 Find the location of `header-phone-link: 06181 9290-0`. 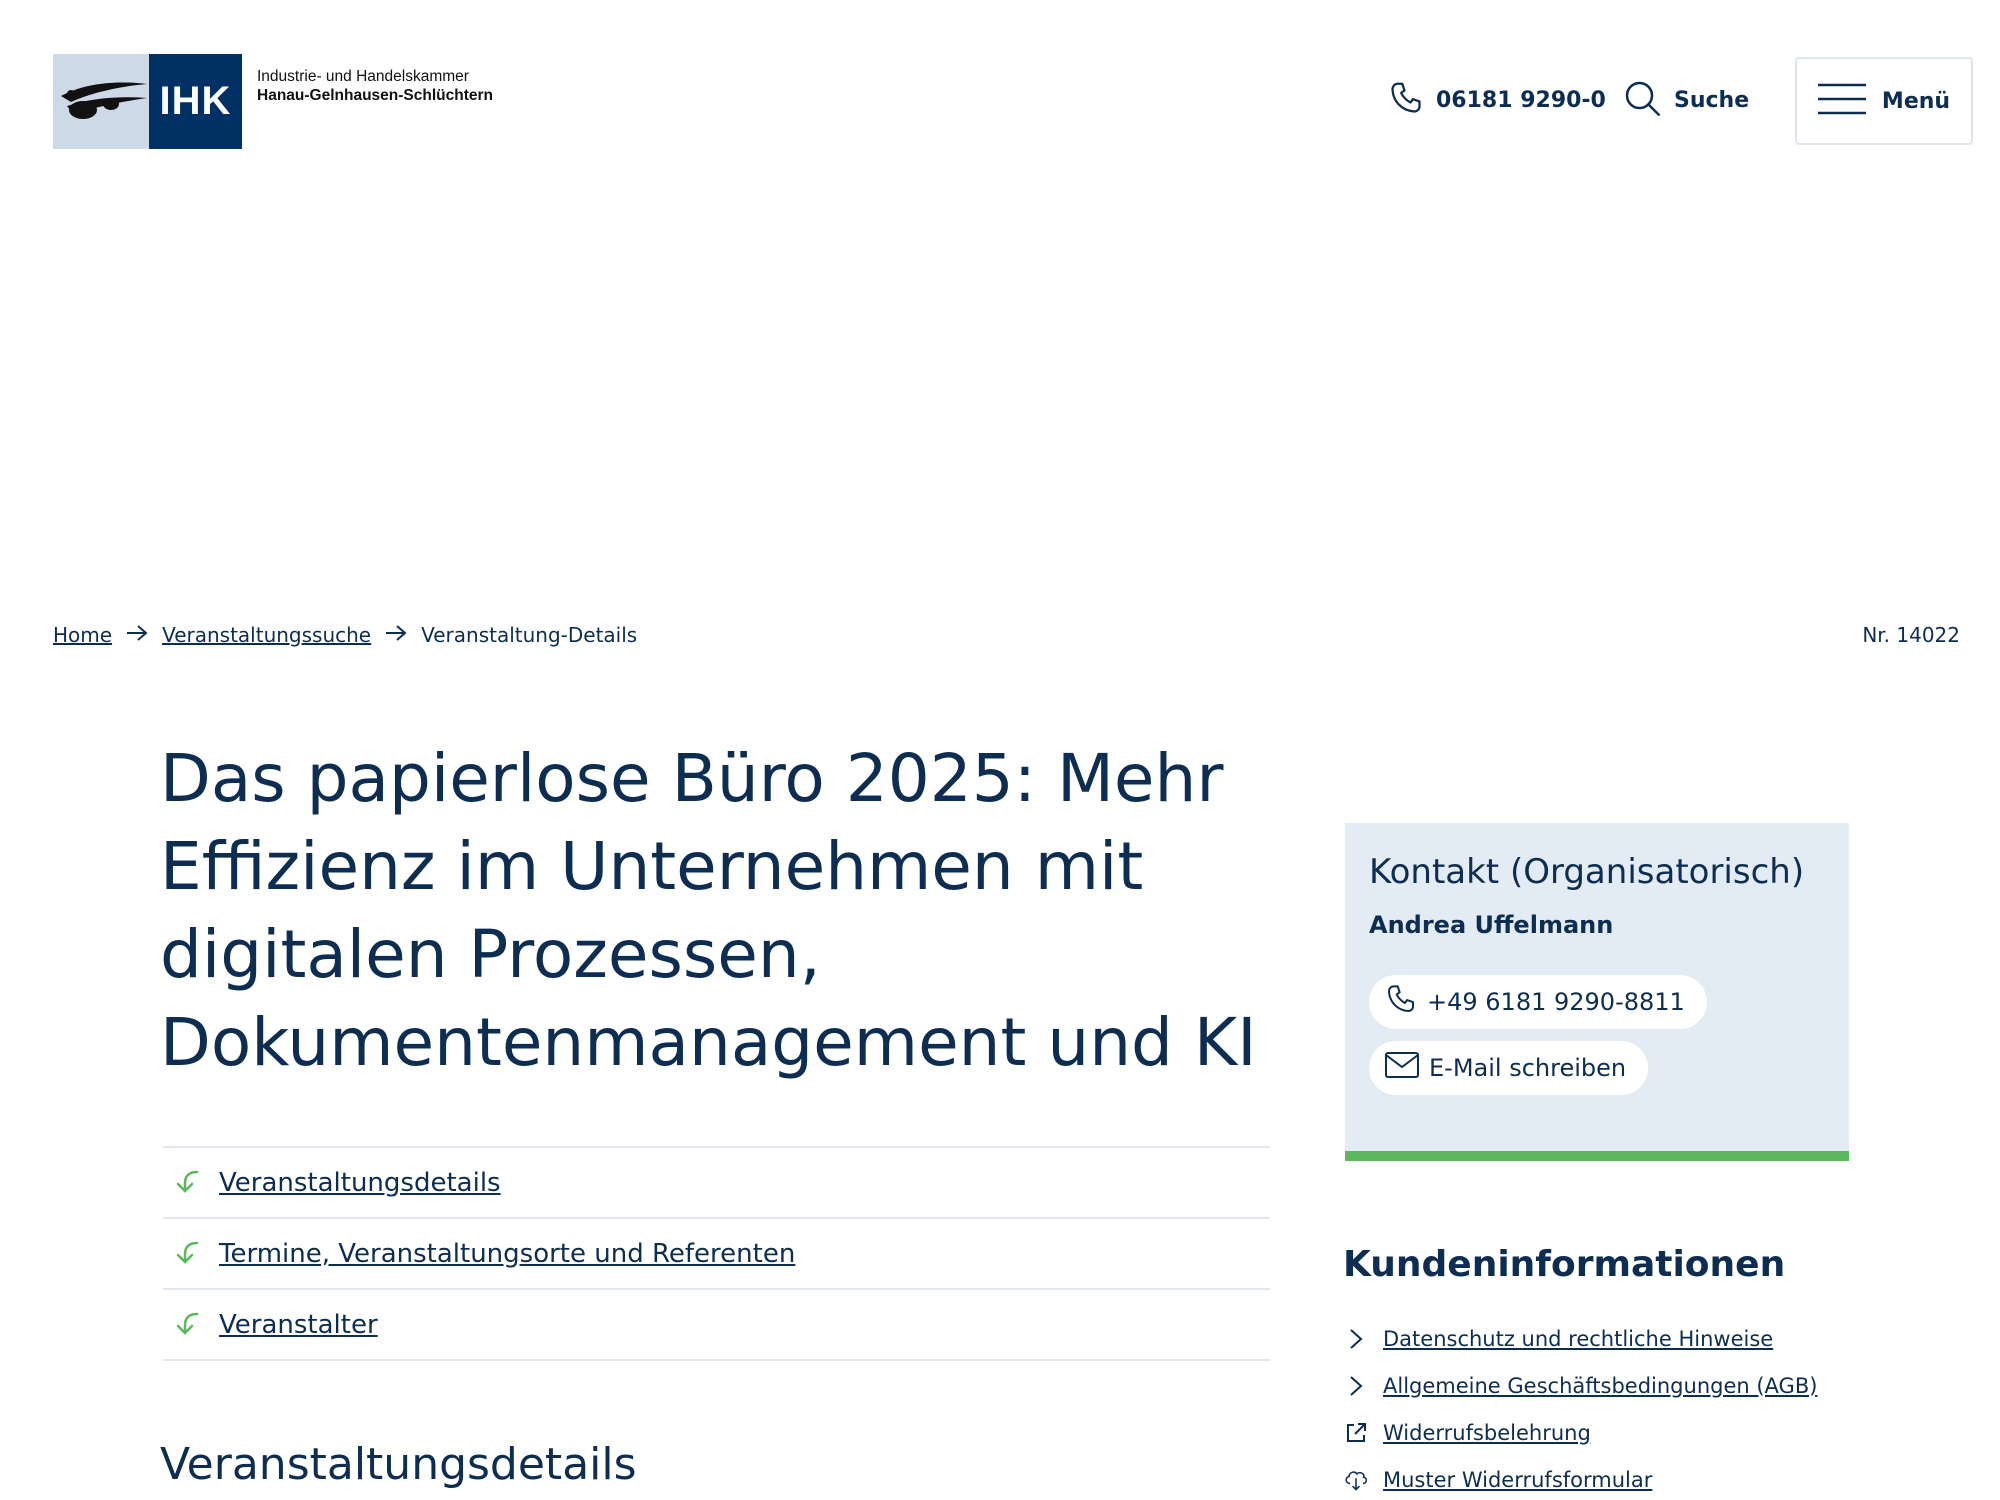

header-phone-link: 06181 9290-0 is located at coordinates (1497, 100).